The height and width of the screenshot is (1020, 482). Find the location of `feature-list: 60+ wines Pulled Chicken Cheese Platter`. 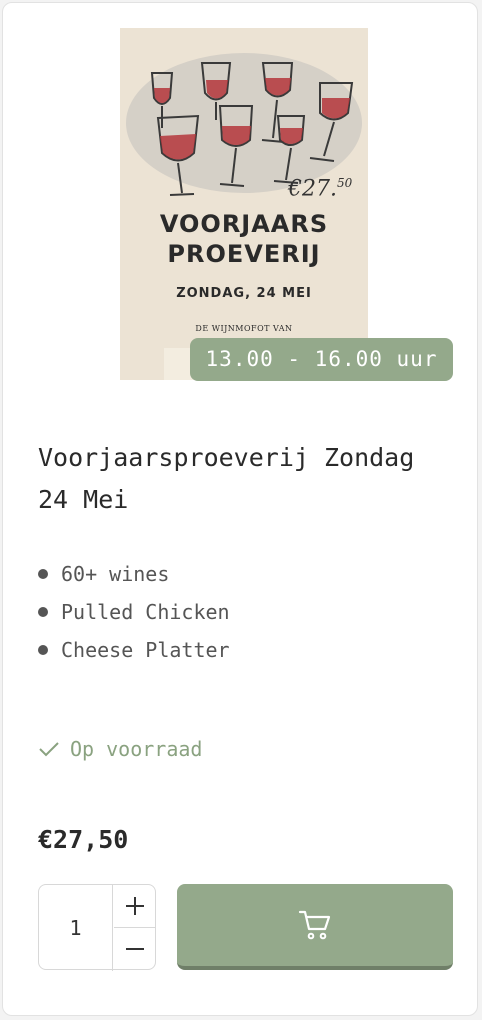

feature-list: 60+ wines Pulled Chicken Cheese Platter is located at coordinates (134, 612).